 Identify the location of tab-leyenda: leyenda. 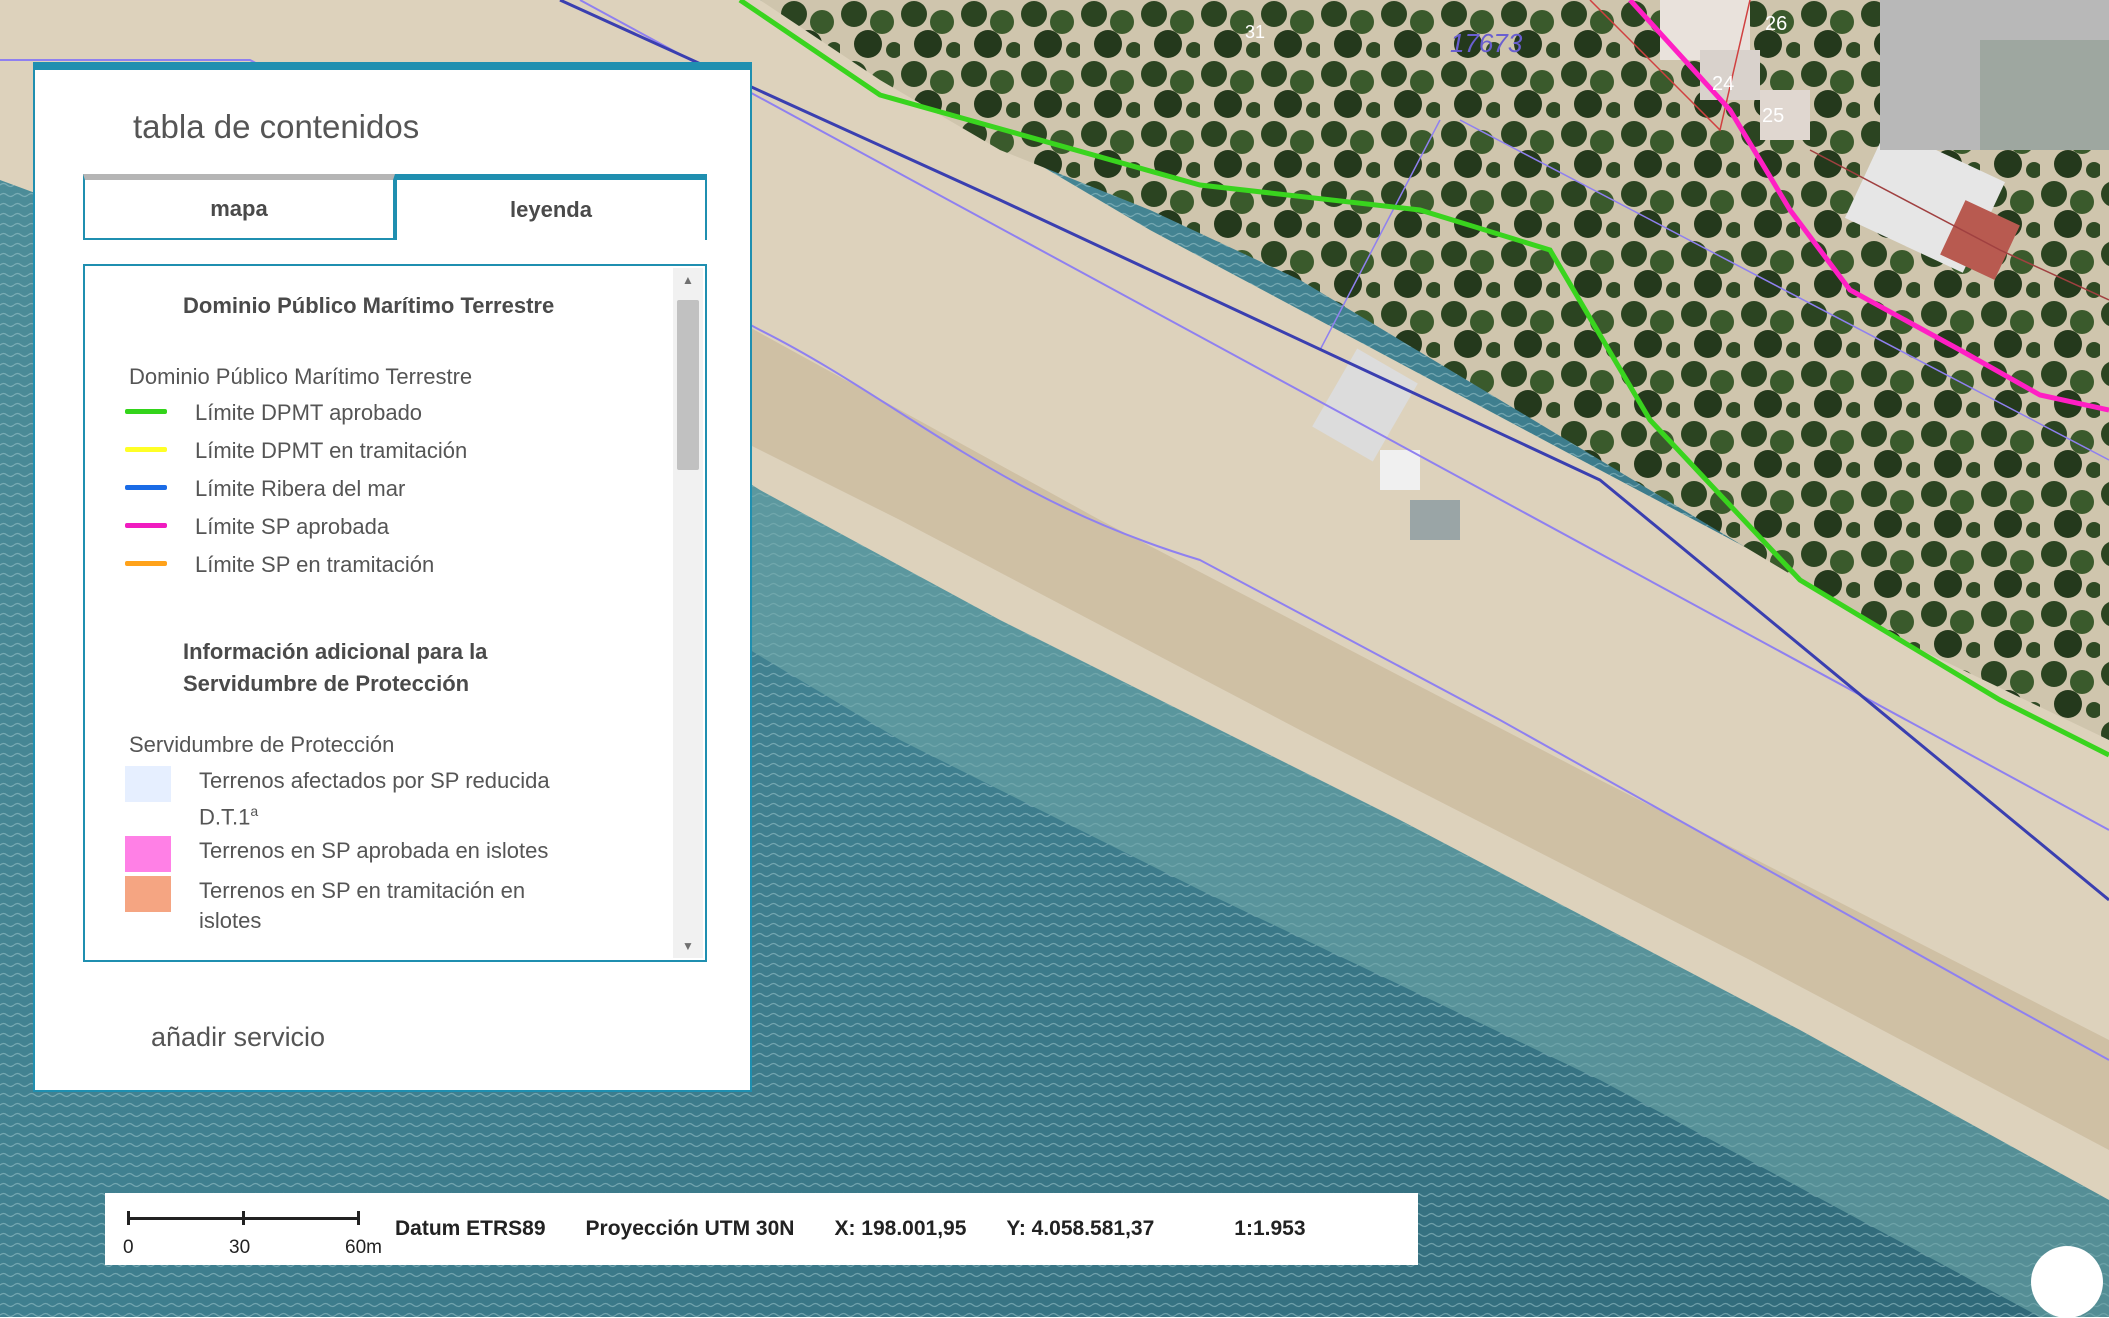
(551, 207).